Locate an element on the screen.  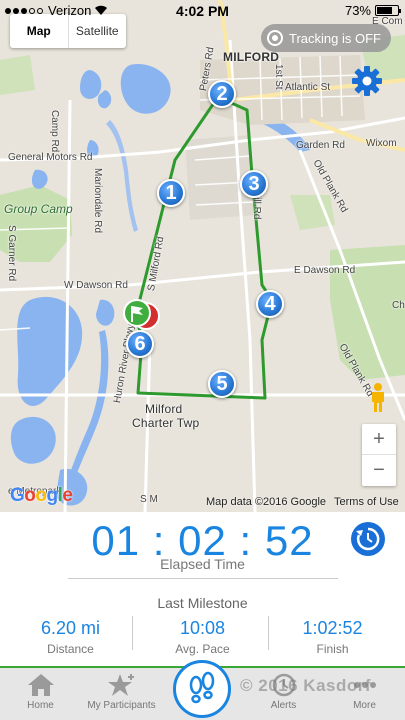
map-label-s-m-frag: S M is located at coordinates (149, 499).